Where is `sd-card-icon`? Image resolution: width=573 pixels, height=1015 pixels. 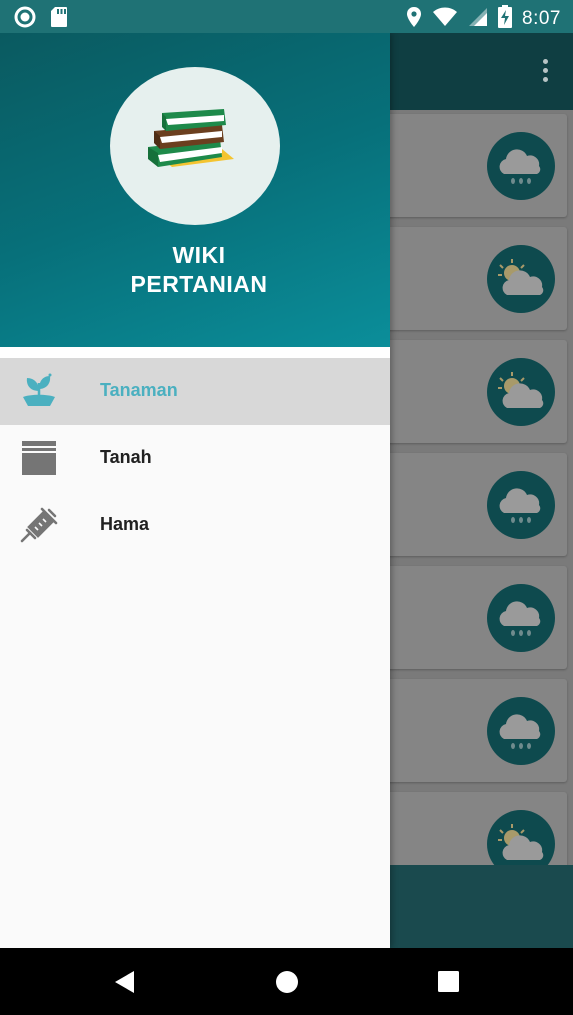 sd-card-icon is located at coordinates (59, 19).